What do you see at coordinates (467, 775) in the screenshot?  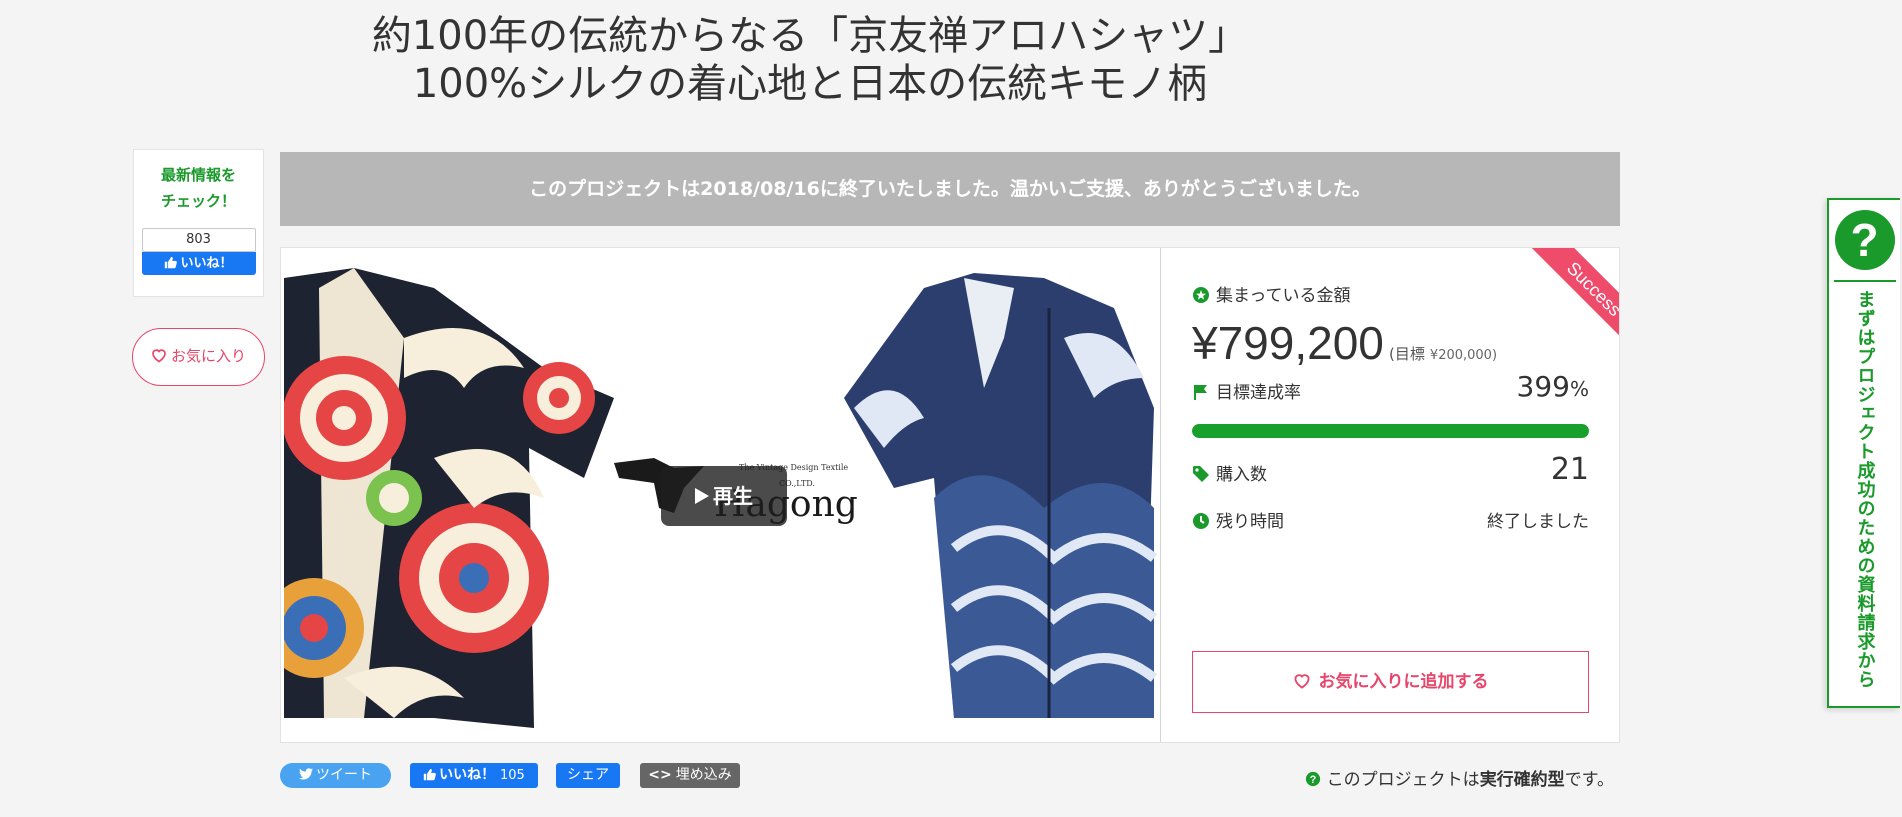 I see `share-like-label: いいね！` at bounding box center [467, 775].